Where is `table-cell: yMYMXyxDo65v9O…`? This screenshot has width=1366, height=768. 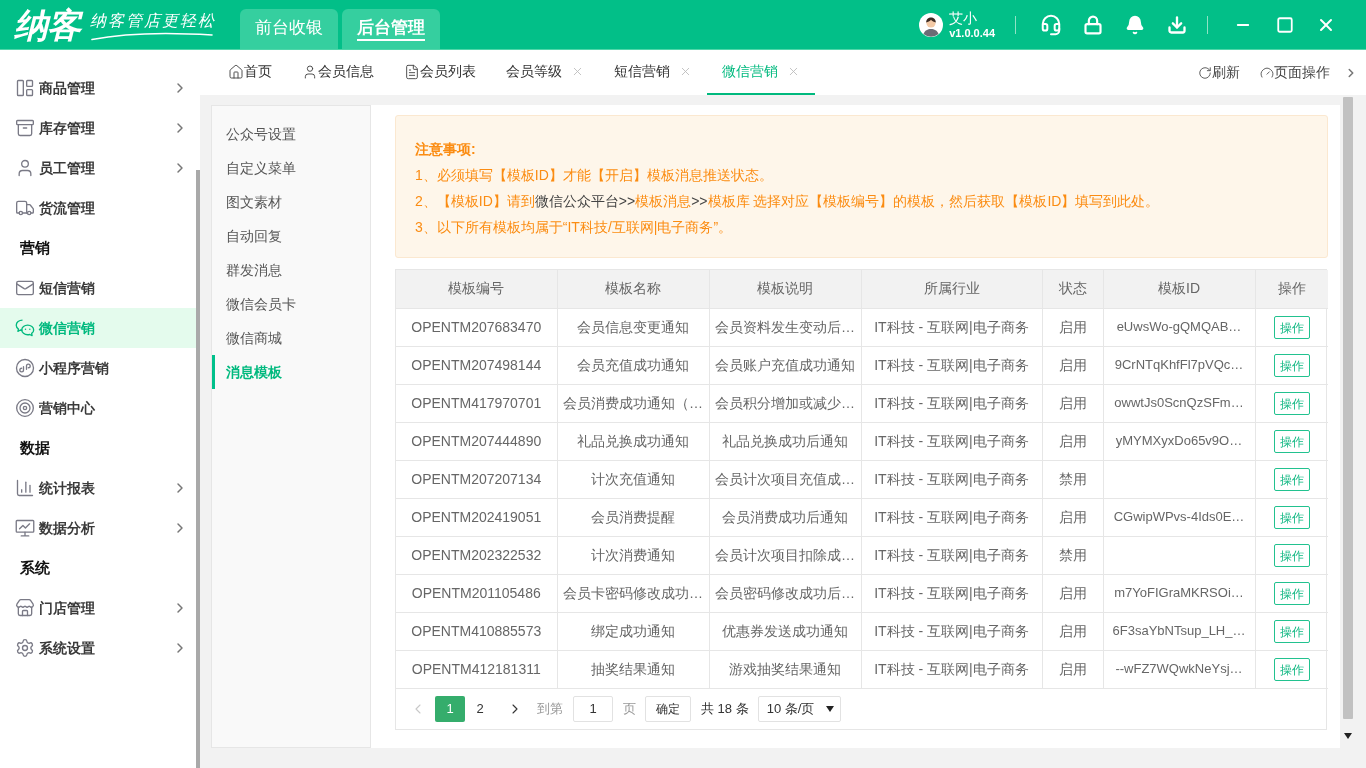
table-cell: yMYMXyxDo65v9O… is located at coordinates (1179, 441).